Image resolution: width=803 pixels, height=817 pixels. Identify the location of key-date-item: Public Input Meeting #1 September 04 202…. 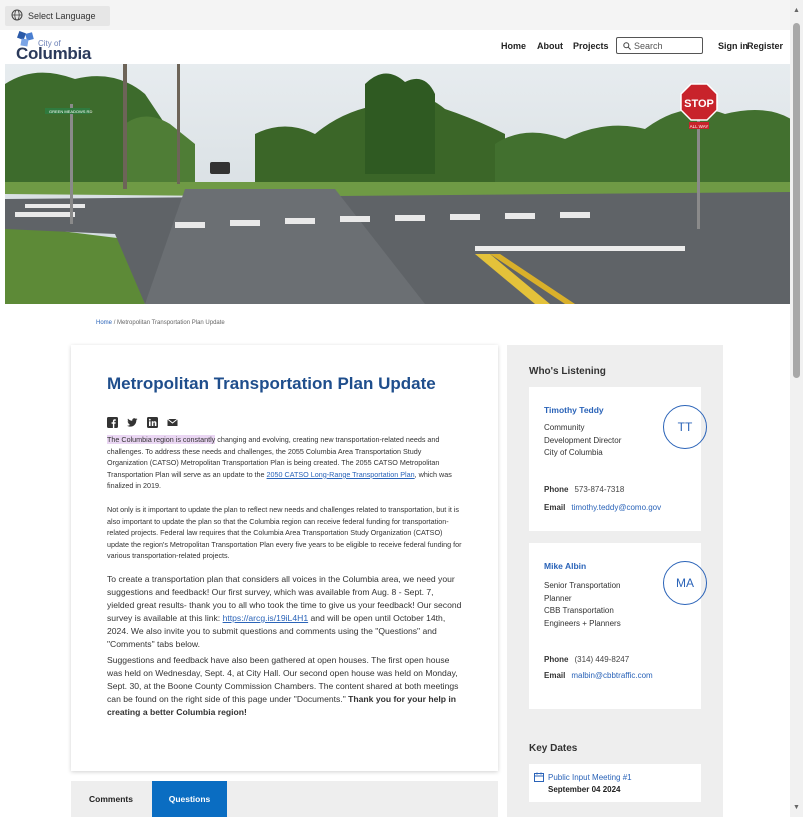
(615, 783).